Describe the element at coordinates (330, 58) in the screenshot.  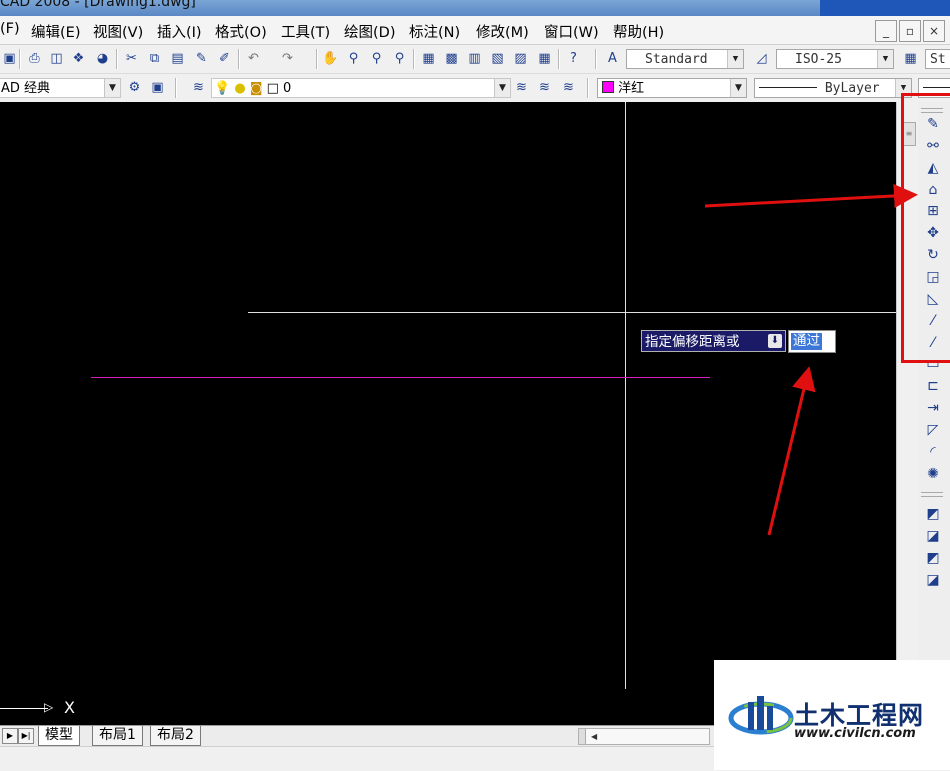
I see `pan-realtime-icon: ✋` at that location.